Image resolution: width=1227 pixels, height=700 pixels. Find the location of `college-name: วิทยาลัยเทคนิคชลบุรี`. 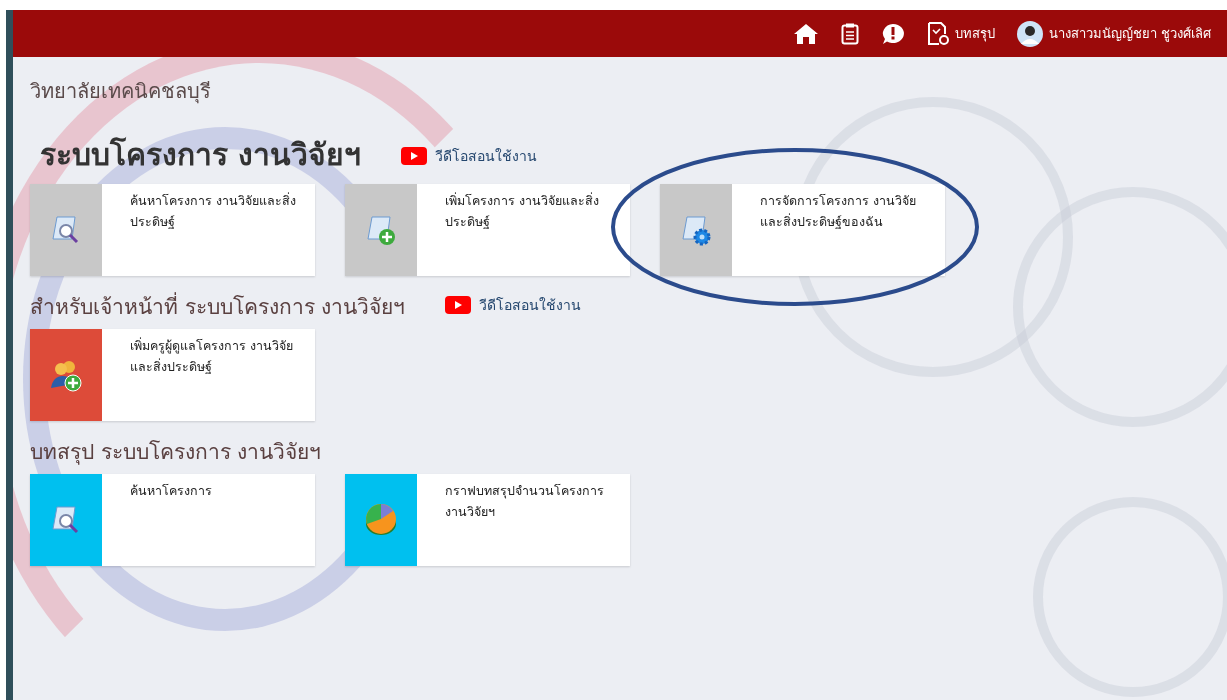

college-name: วิทยาลัยเทคนิคชลบุรี is located at coordinates (121, 92).